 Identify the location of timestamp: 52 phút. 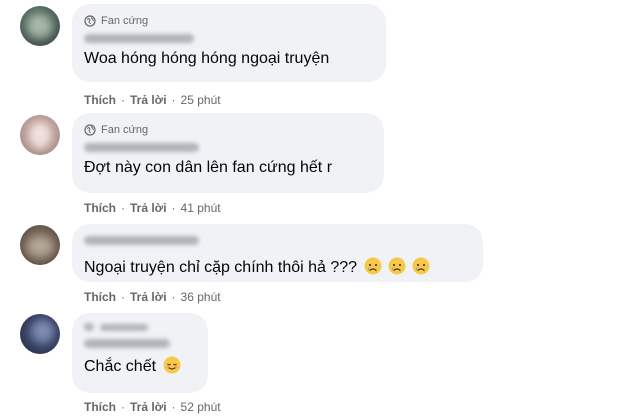
(201, 407).